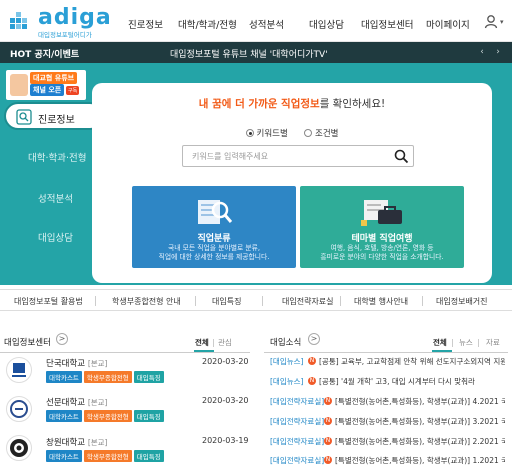 Image resolution: width=512 pixels, height=467 pixels. What do you see at coordinates (493, 342) in the screenshot?
I see `news-tab-data: 자료` at bounding box center [493, 342].